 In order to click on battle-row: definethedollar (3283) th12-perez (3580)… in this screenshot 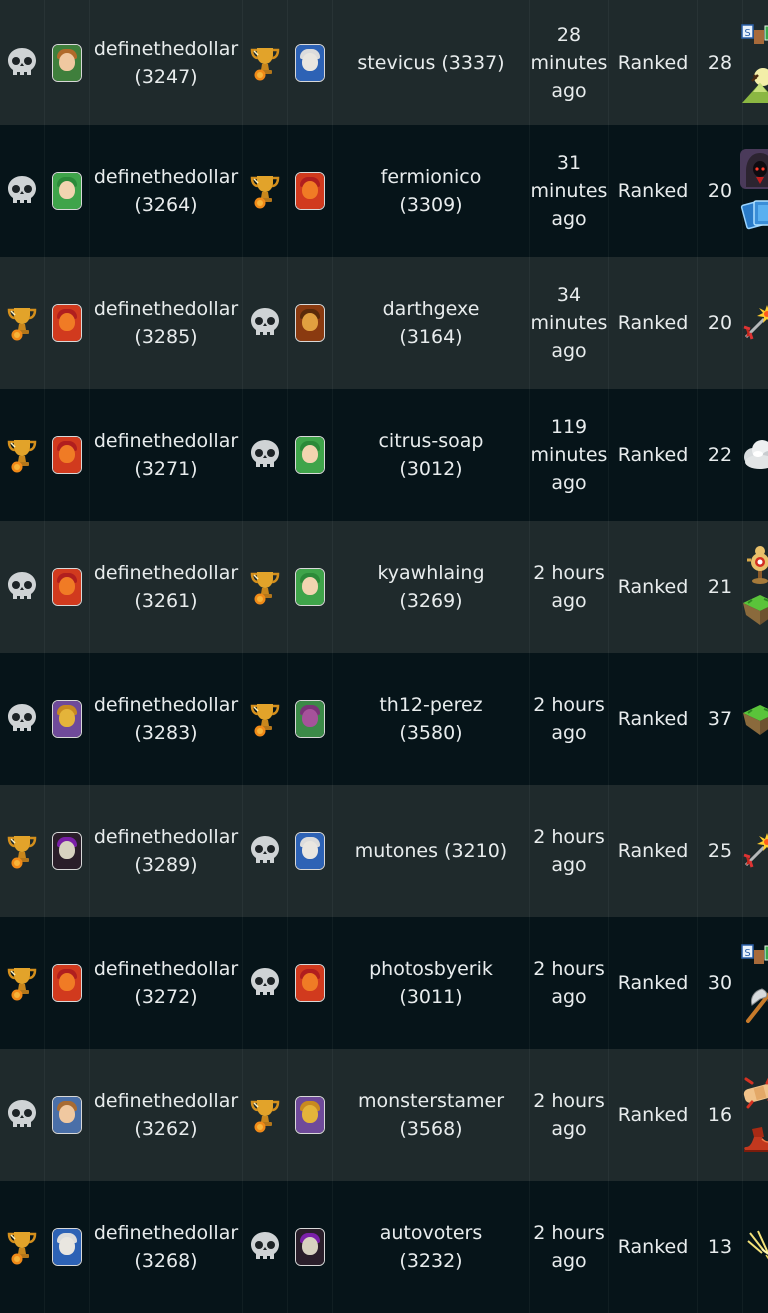, I will do `click(384, 719)`.